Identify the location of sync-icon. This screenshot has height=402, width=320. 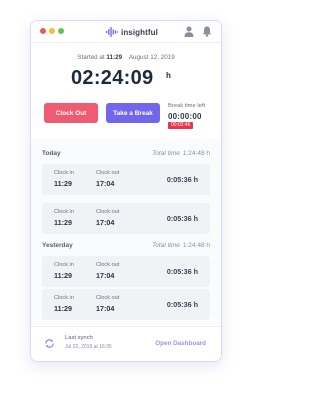
(49, 343).